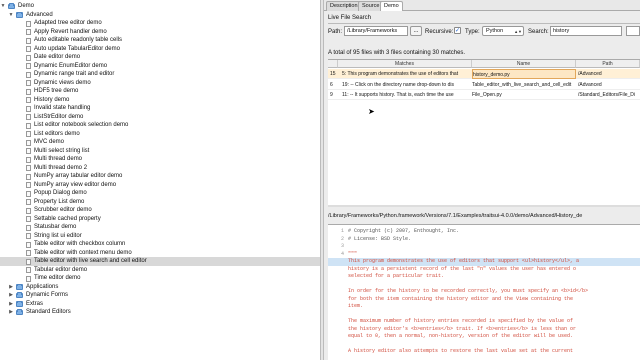 The image size is (640, 360). What do you see at coordinates (160, 134) in the screenshot?
I see `tree-item: List editors demo` at bounding box center [160, 134].